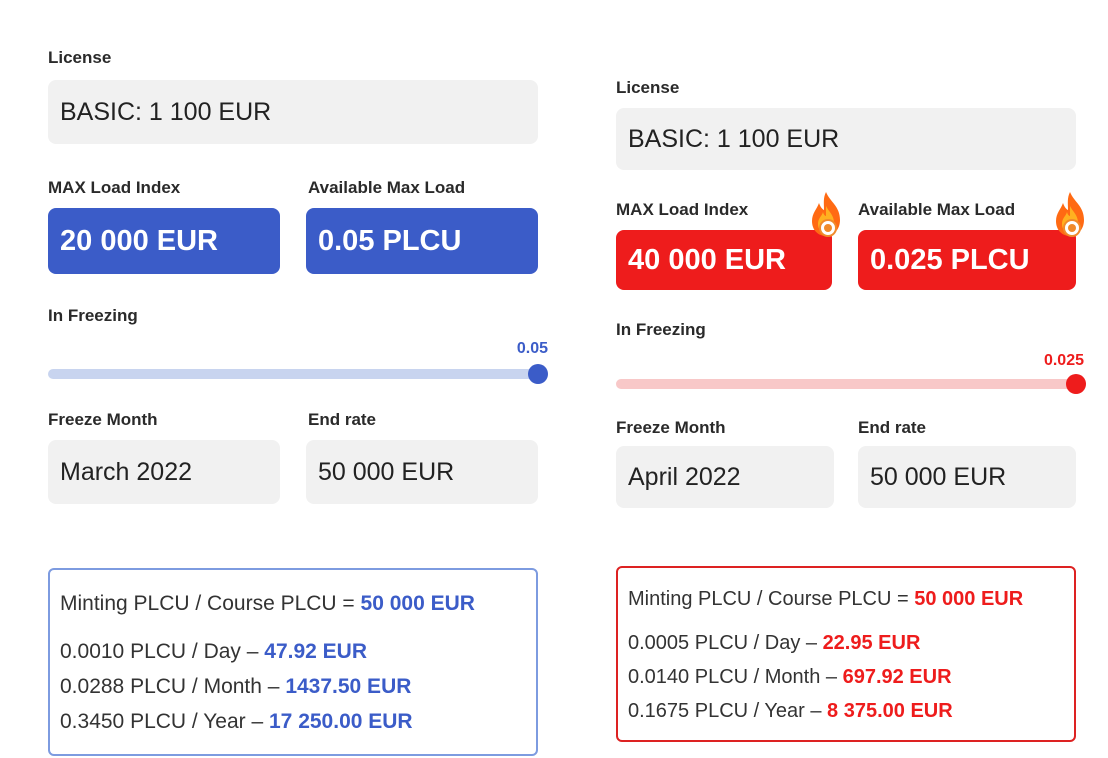  What do you see at coordinates (316, 651) in the screenshot?
I see `rate-row-value: 47.92 EUR` at bounding box center [316, 651].